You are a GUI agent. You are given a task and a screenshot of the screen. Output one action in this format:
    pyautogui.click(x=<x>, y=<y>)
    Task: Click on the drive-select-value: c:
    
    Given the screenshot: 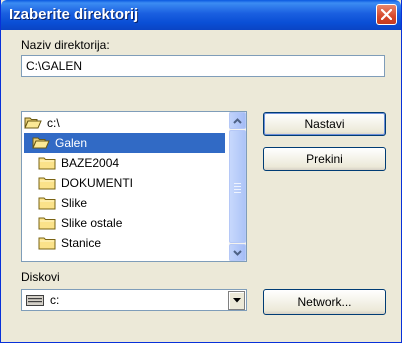 What is the action you would take?
    pyautogui.click(x=55, y=300)
    